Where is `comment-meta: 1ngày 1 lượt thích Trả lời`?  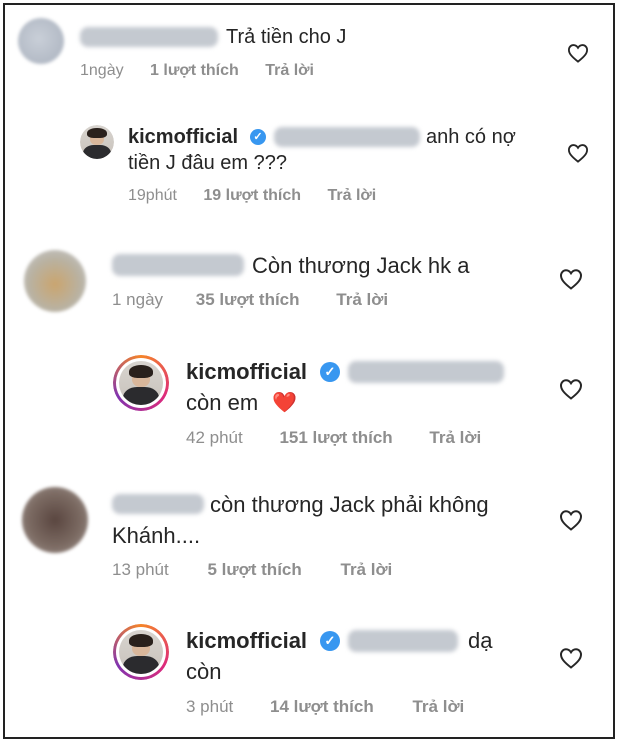 comment-meta: 1ngày 1 lượt thích Trả lời is located at coordinates (197, 71).